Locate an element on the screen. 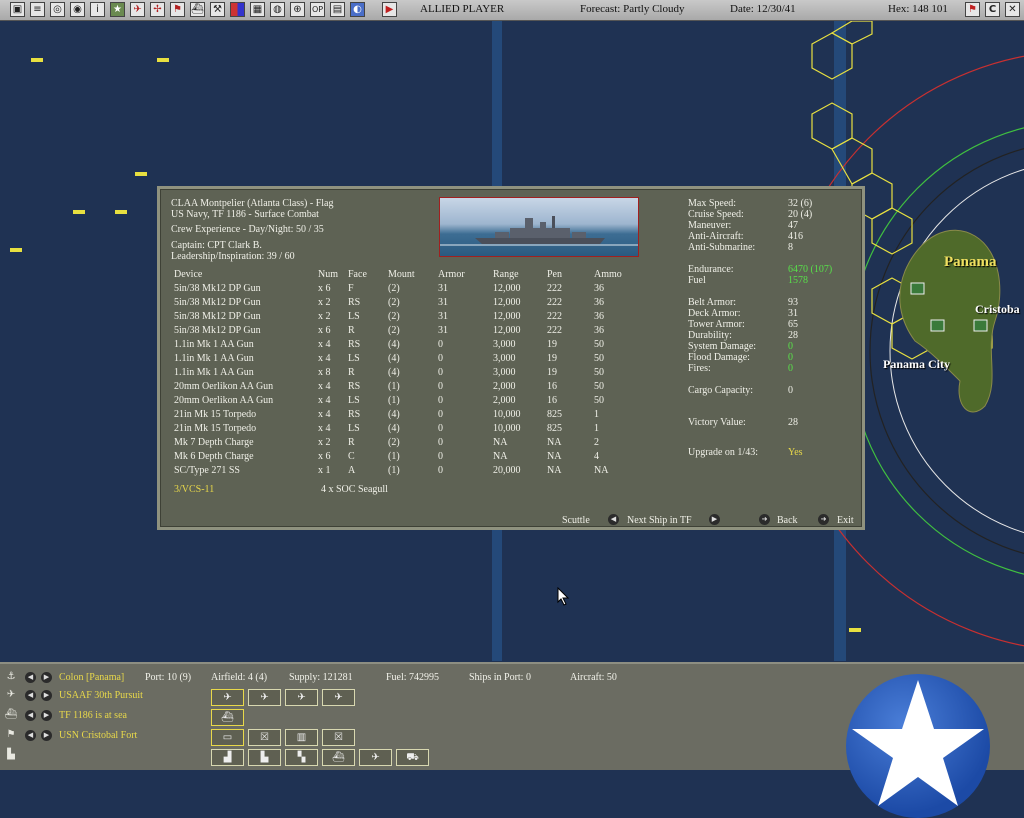 The height and width of the screenshot is (818, 1024). aa-value: 416 is located at coordinates (795, 236).